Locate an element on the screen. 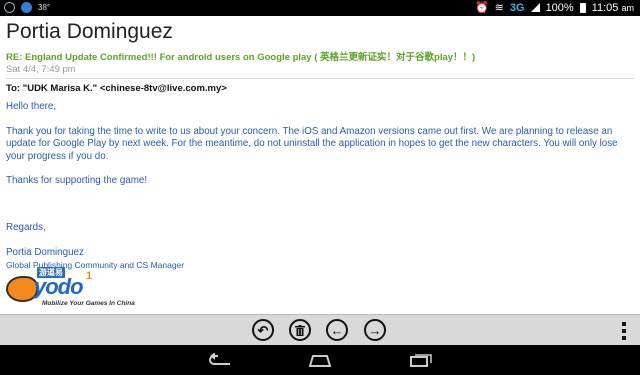 The image size is (640, 375). logo-wordmark: yodo is located at coordinates (59, 286).